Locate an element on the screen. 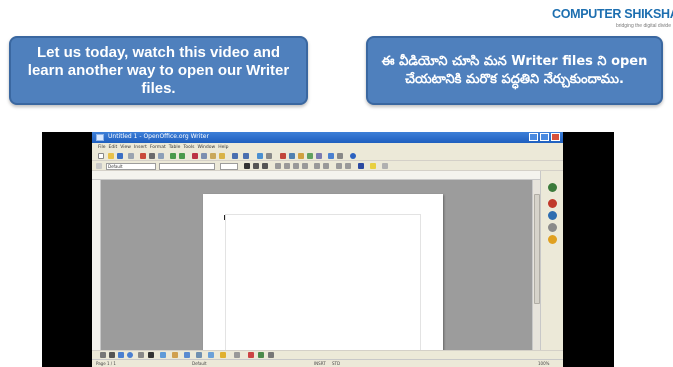 This screenshot has height=367, width=673. fontwork-icon is located at coordinates (251, 355).